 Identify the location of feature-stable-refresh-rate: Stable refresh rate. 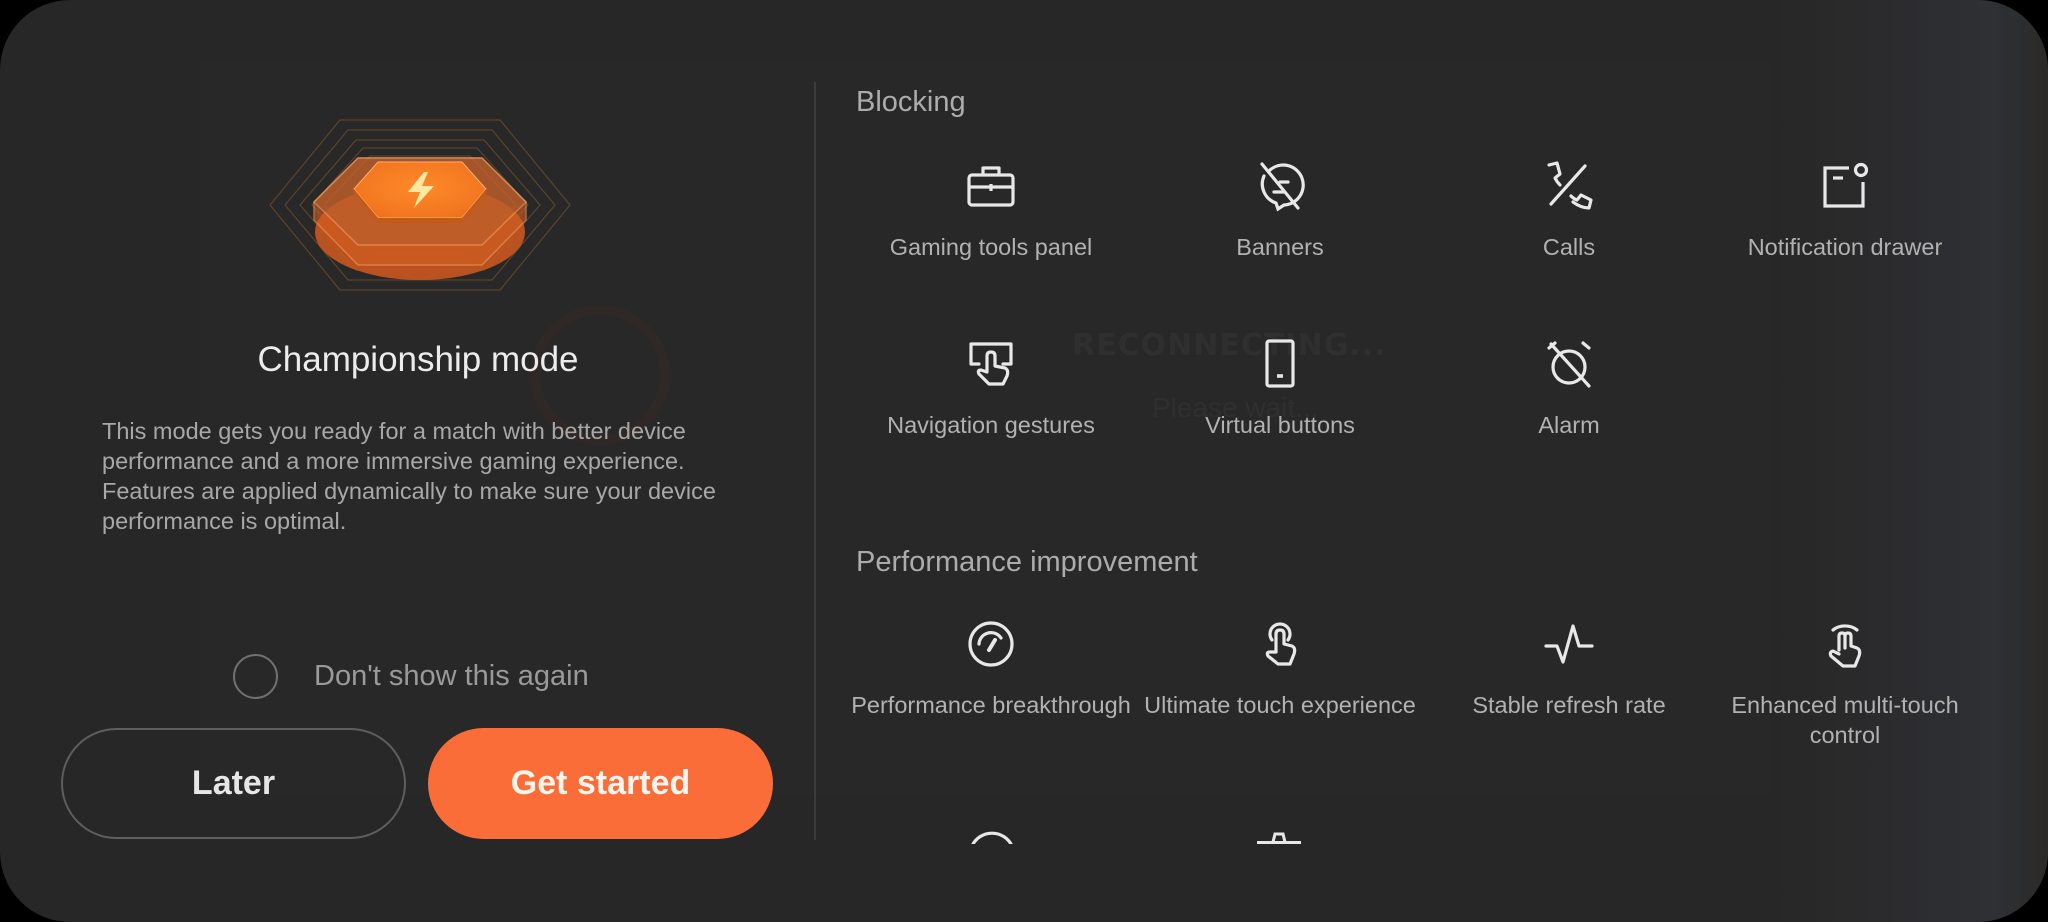
(1569, 669).